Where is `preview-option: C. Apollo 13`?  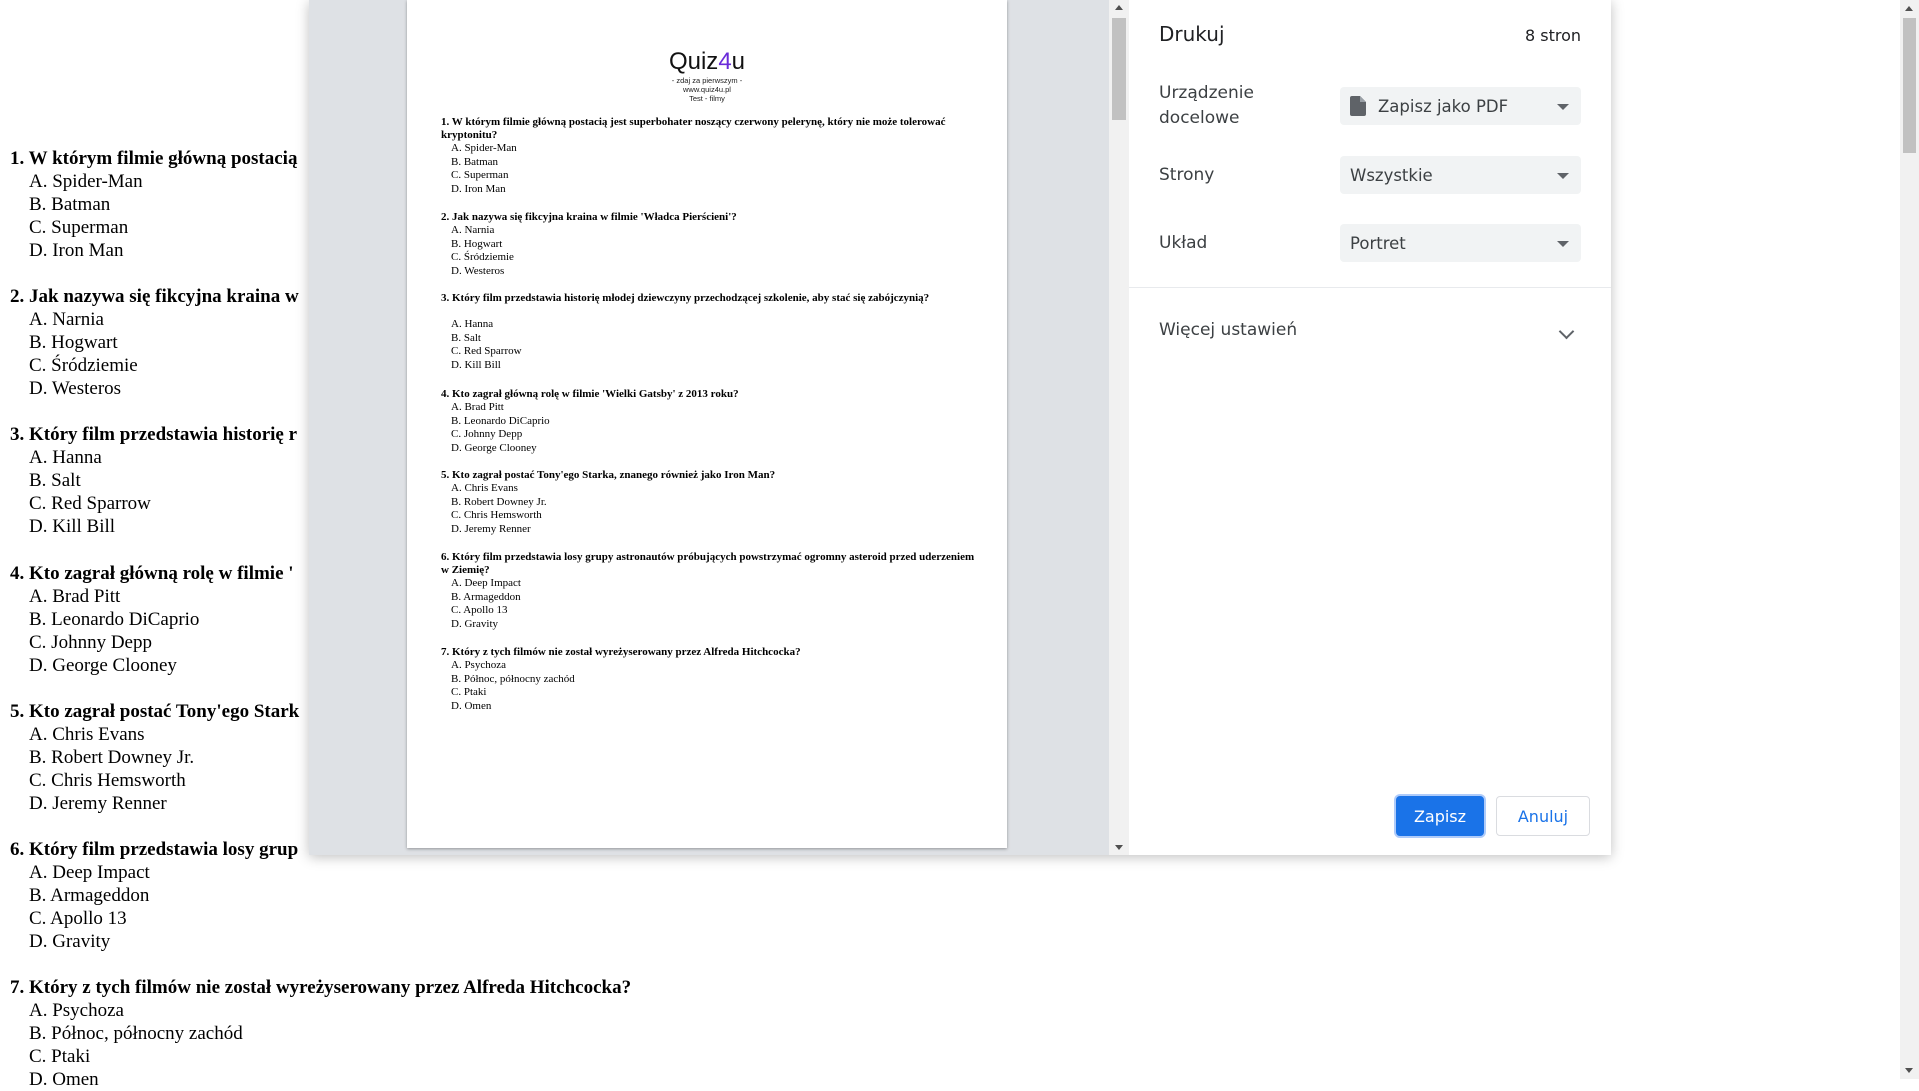 preview-option: C. Apollo 13 is located at coordinates (479, 610).